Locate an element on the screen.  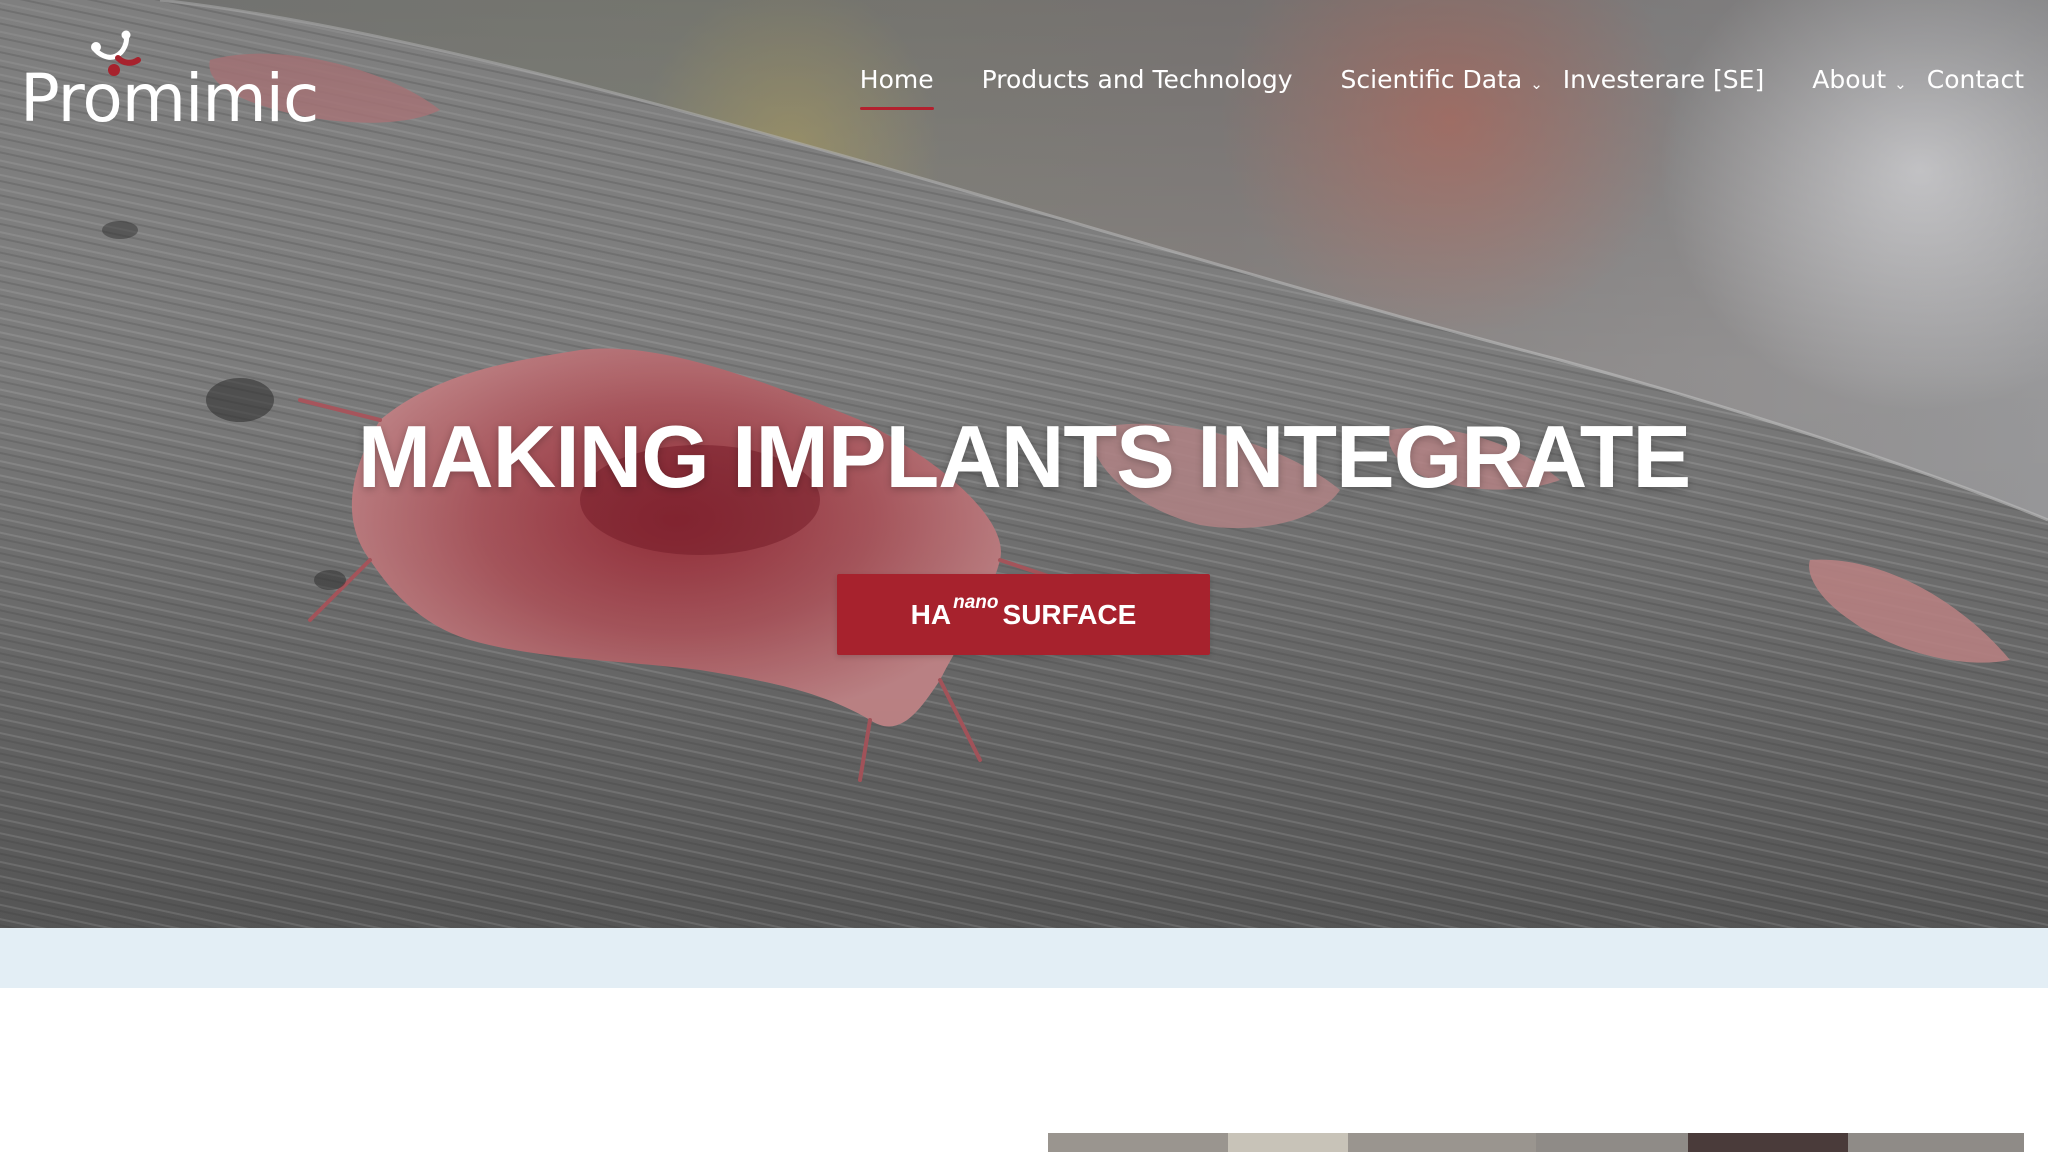
nav-item-label: Investerare [SE] is located at coordinates (1663, 79).